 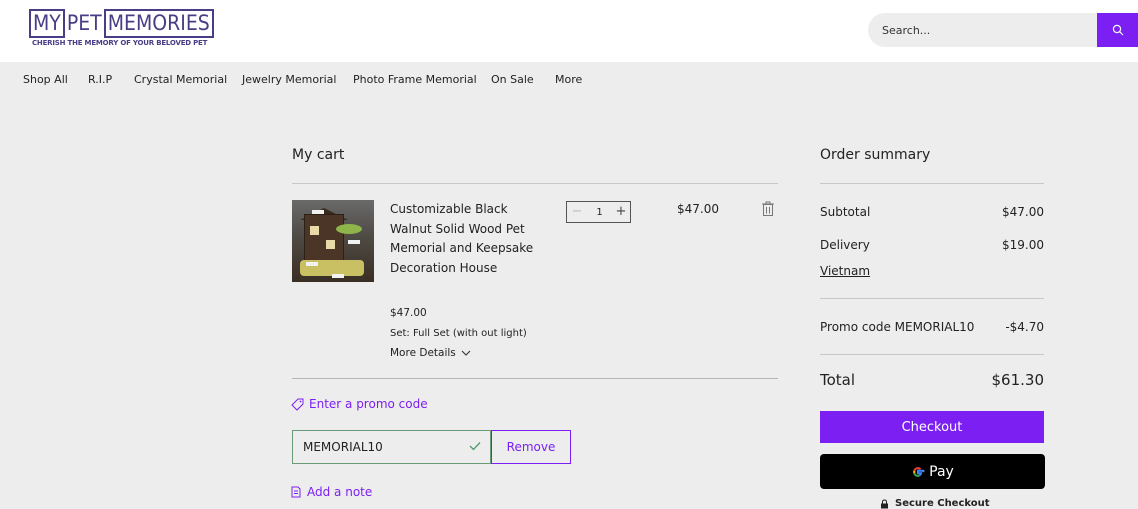 What do you see at coordinates (884, 503) in the screenshot?
I see `lock-icon` at bounding box center [884, 503].